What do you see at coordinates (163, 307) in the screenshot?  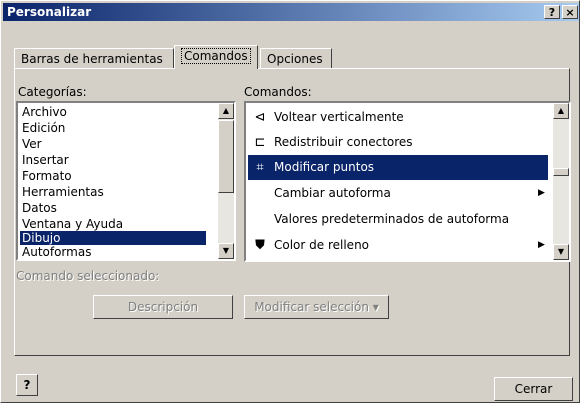 I see `description-button: Descripción` at bounding box center [163, 307].